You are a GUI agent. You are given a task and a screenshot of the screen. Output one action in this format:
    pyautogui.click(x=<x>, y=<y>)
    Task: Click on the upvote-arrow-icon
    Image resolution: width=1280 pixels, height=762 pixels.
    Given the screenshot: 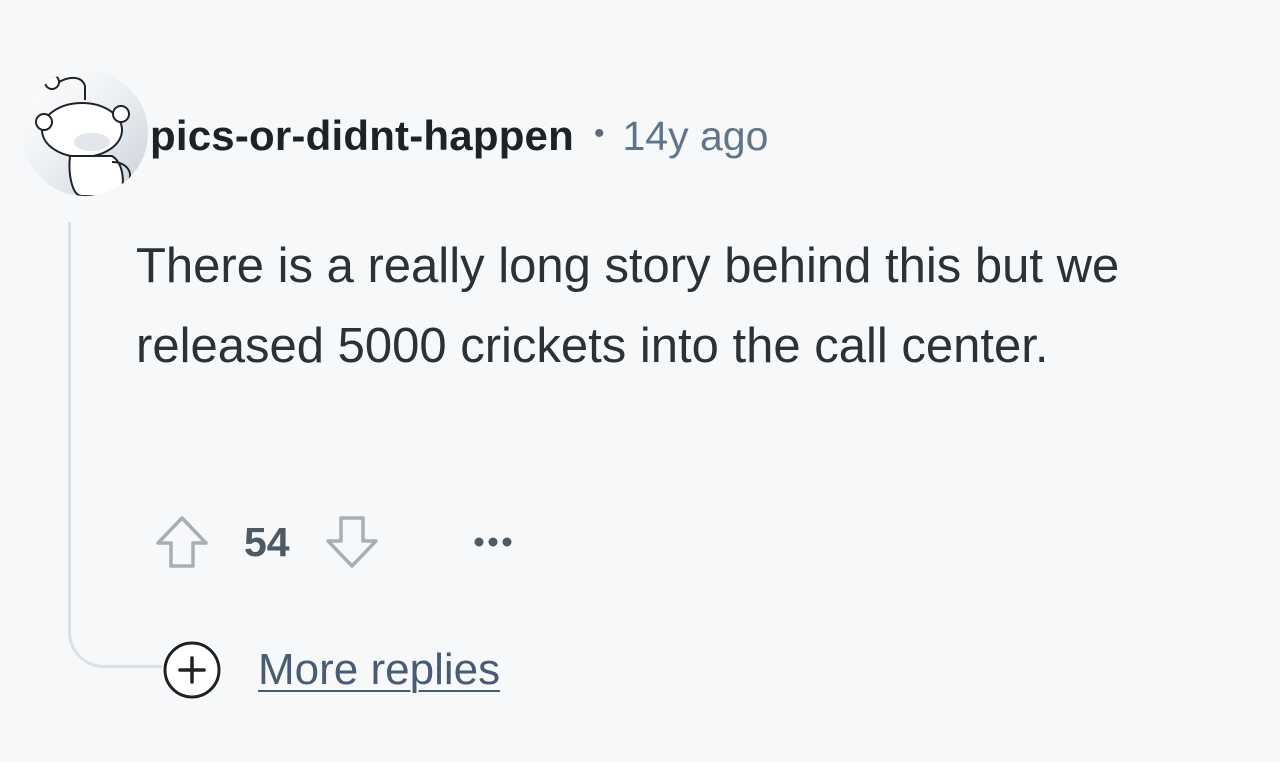 What is the action you would take?
    pyautogui.click(x=182, y=542)
    